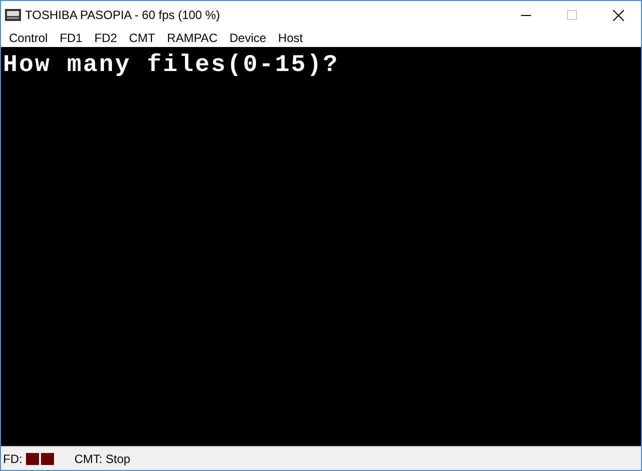 This screenshot has height=471, width=642. Describe the element at coordinates (28, 38) in the screenshot. I see `menu-item: Control` at that location.